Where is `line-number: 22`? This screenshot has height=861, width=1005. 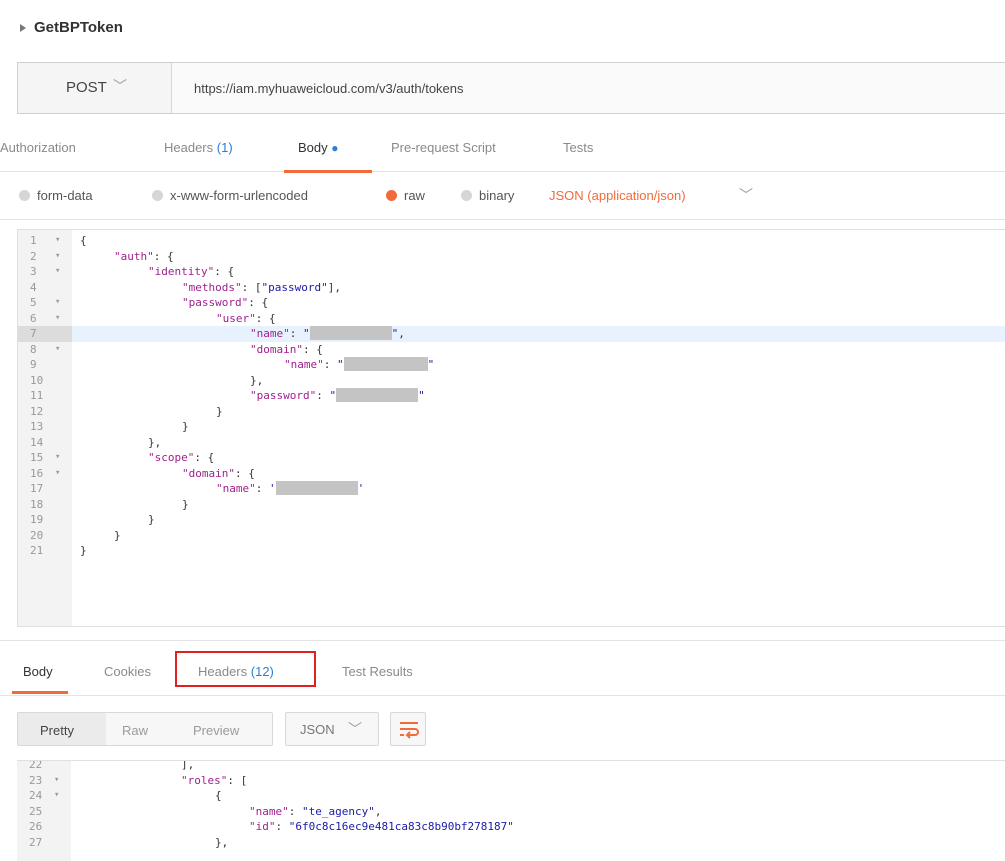
line-number: 22 is located at coordinates (36, 765).